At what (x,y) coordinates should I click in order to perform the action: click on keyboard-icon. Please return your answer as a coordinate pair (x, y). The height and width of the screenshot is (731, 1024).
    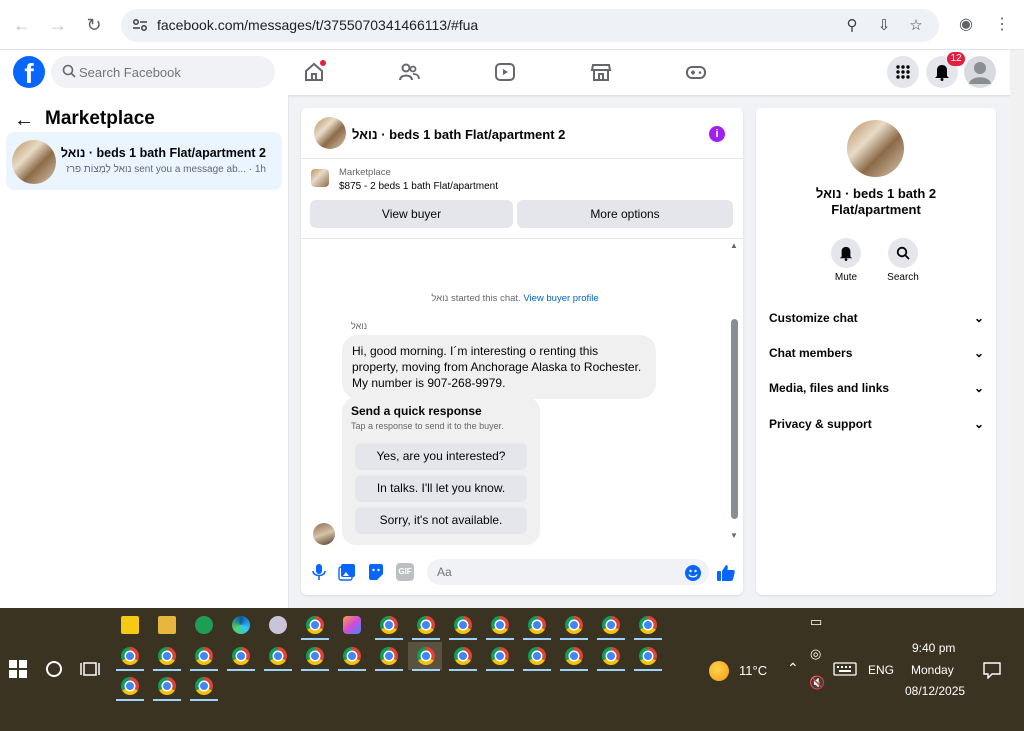
    Looking at the image, I should click on (845, 669).